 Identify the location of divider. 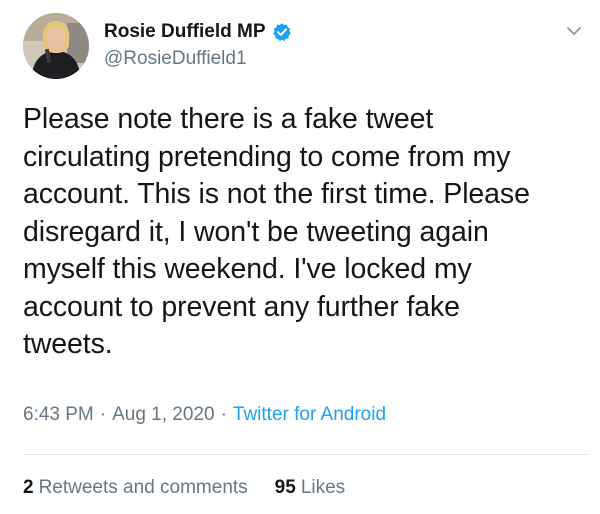
(305, 454).